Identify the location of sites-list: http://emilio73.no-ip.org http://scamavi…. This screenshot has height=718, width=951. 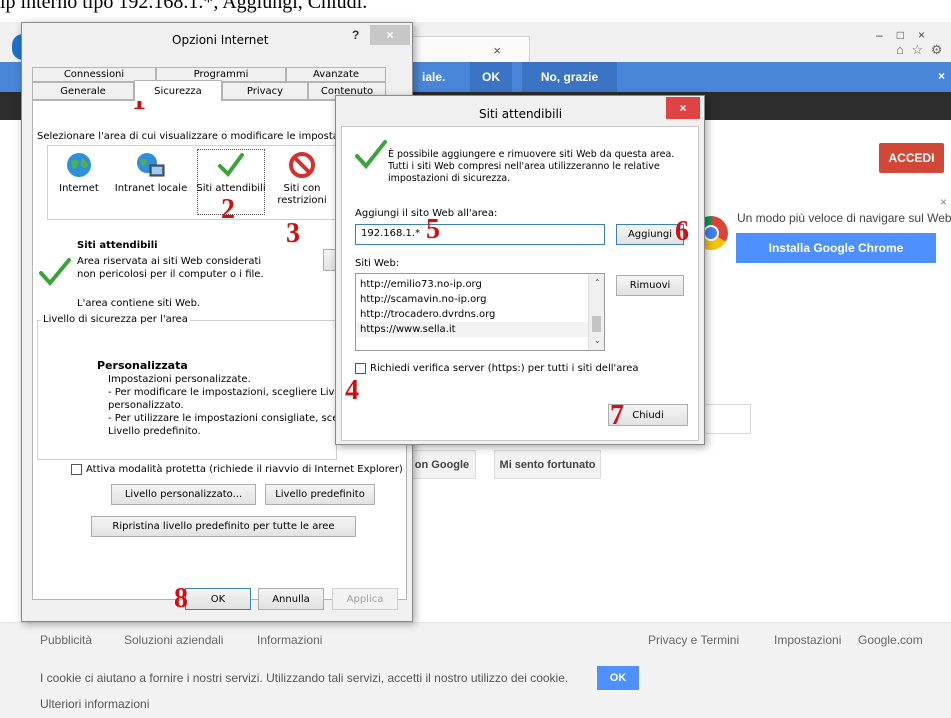
(480, 312).